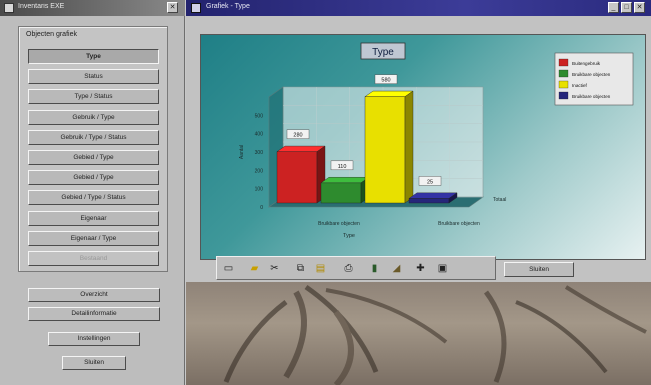  Describe the element at coordinates (396, 268) in the screenshot. I see `area-chart-icon: ◢` at that location.